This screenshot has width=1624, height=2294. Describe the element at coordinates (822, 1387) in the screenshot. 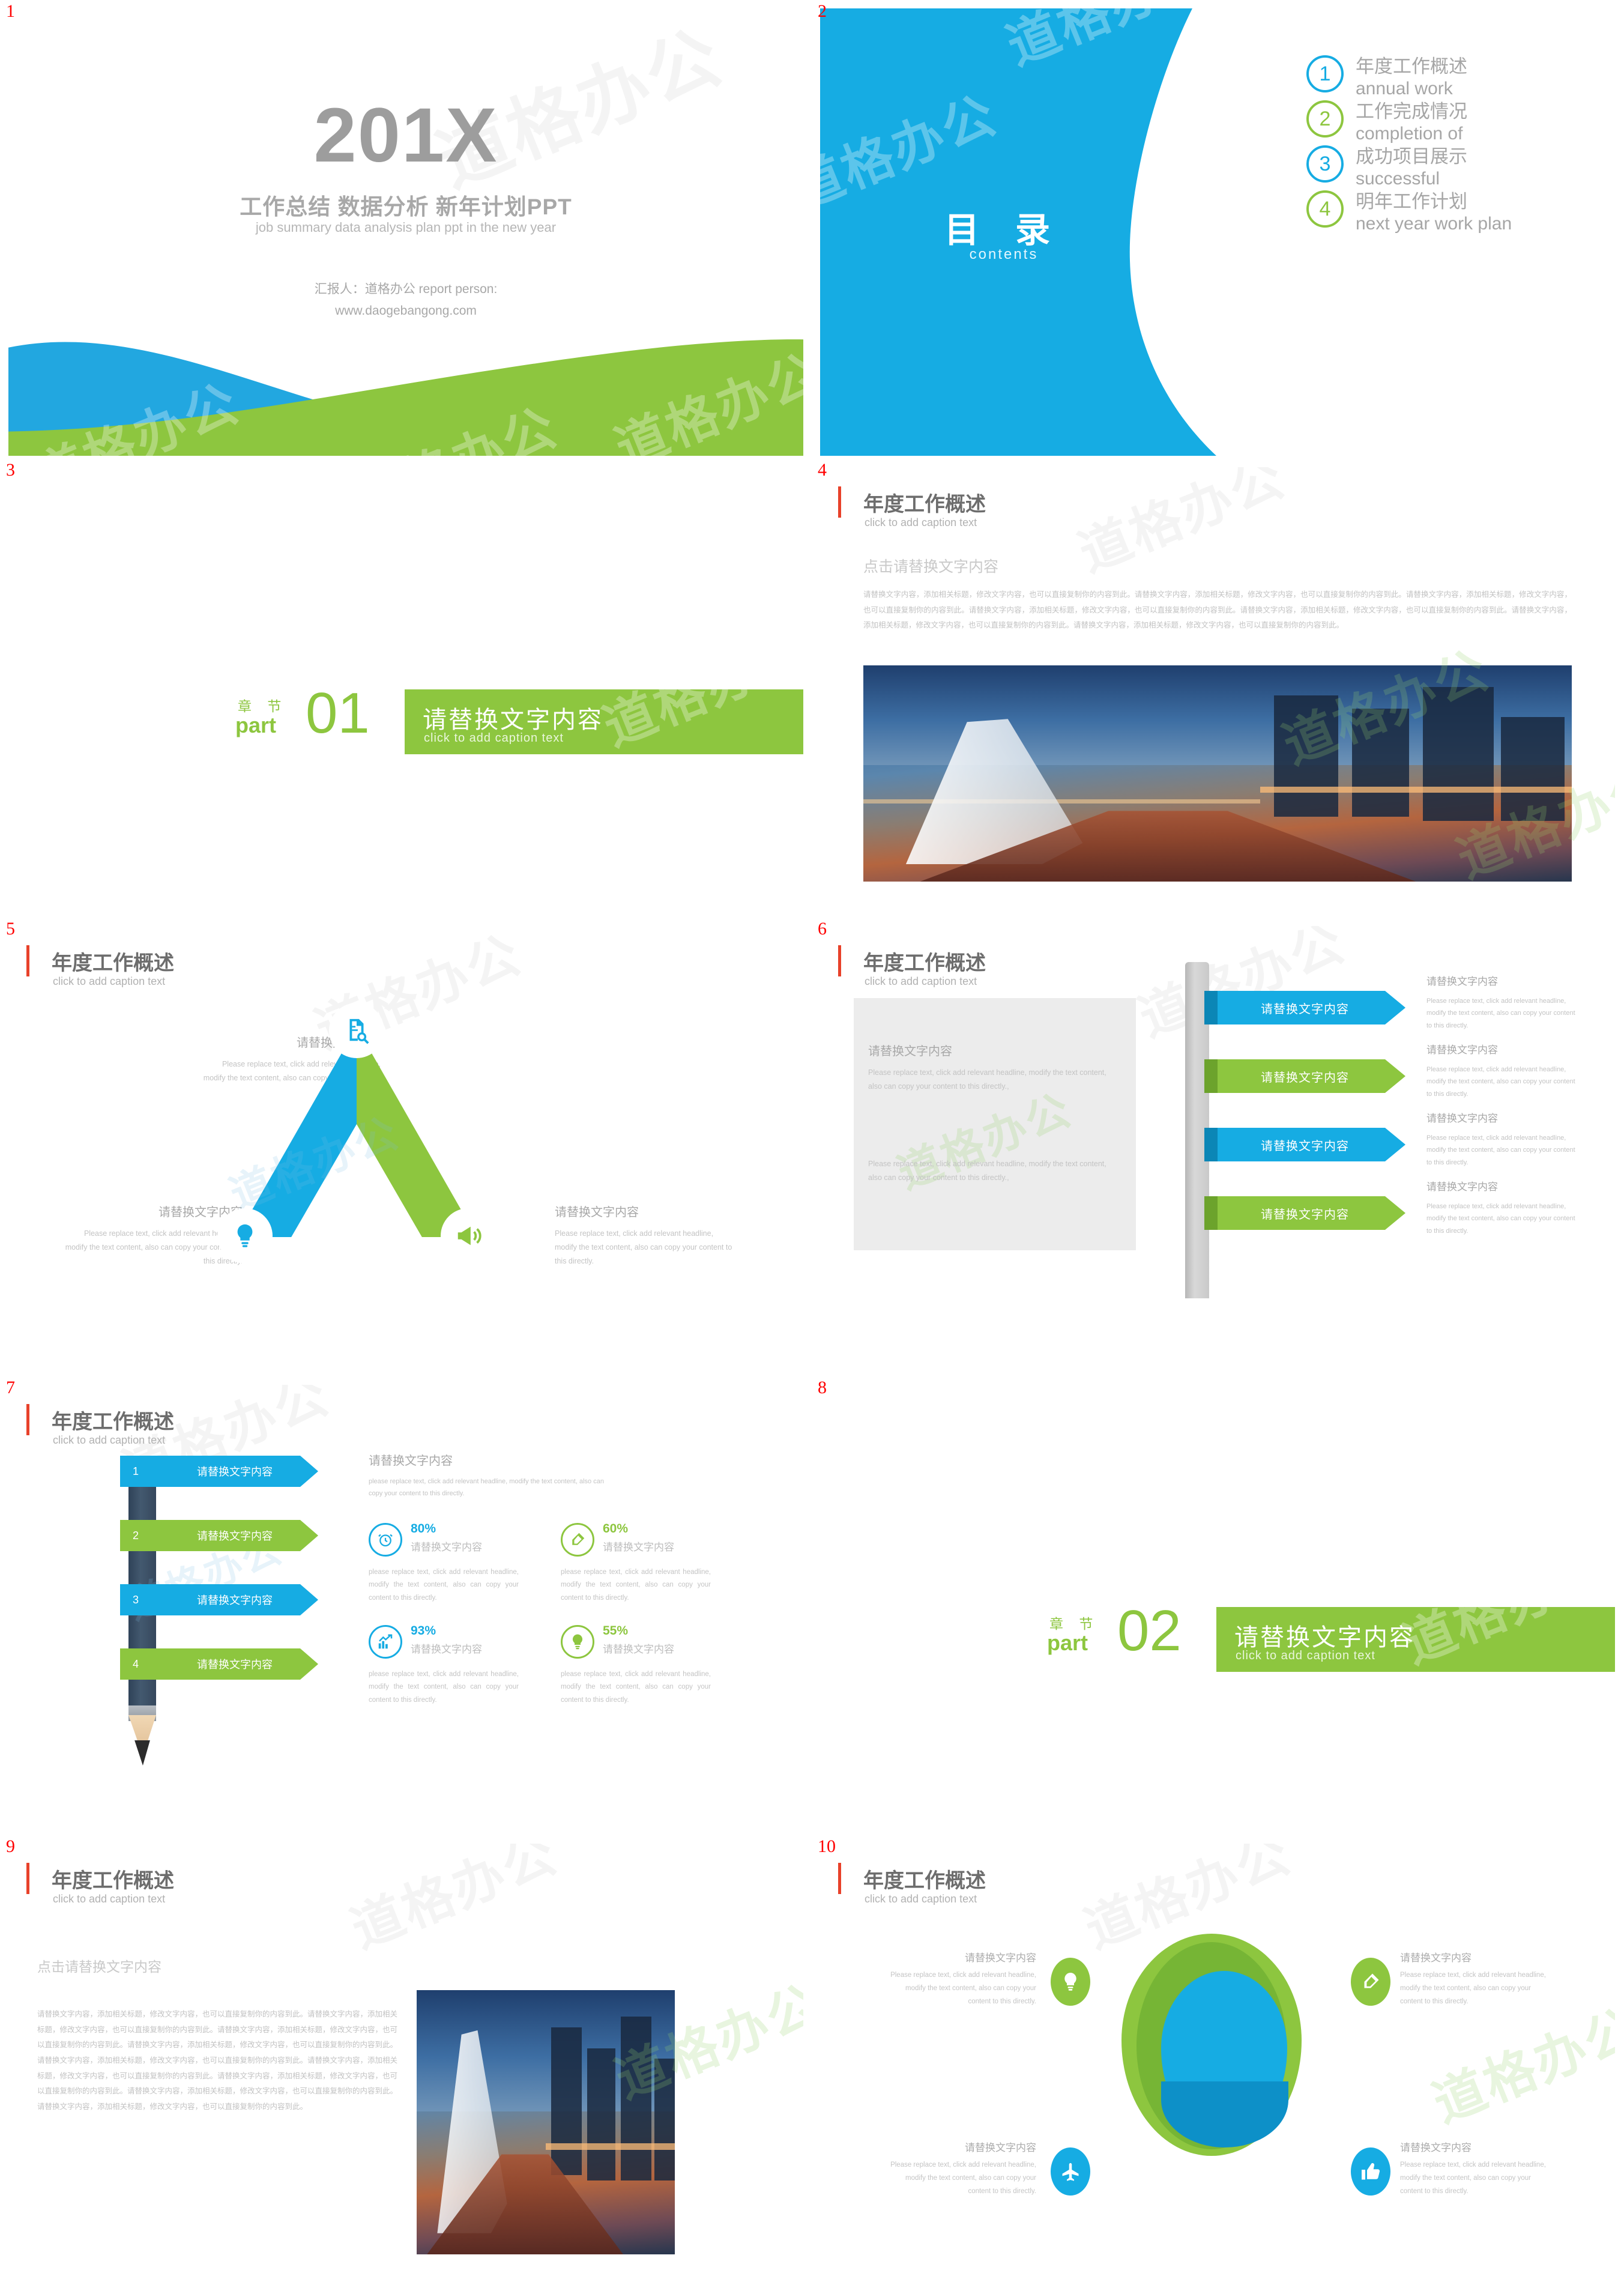

I see `slide-number: 8` at that location.